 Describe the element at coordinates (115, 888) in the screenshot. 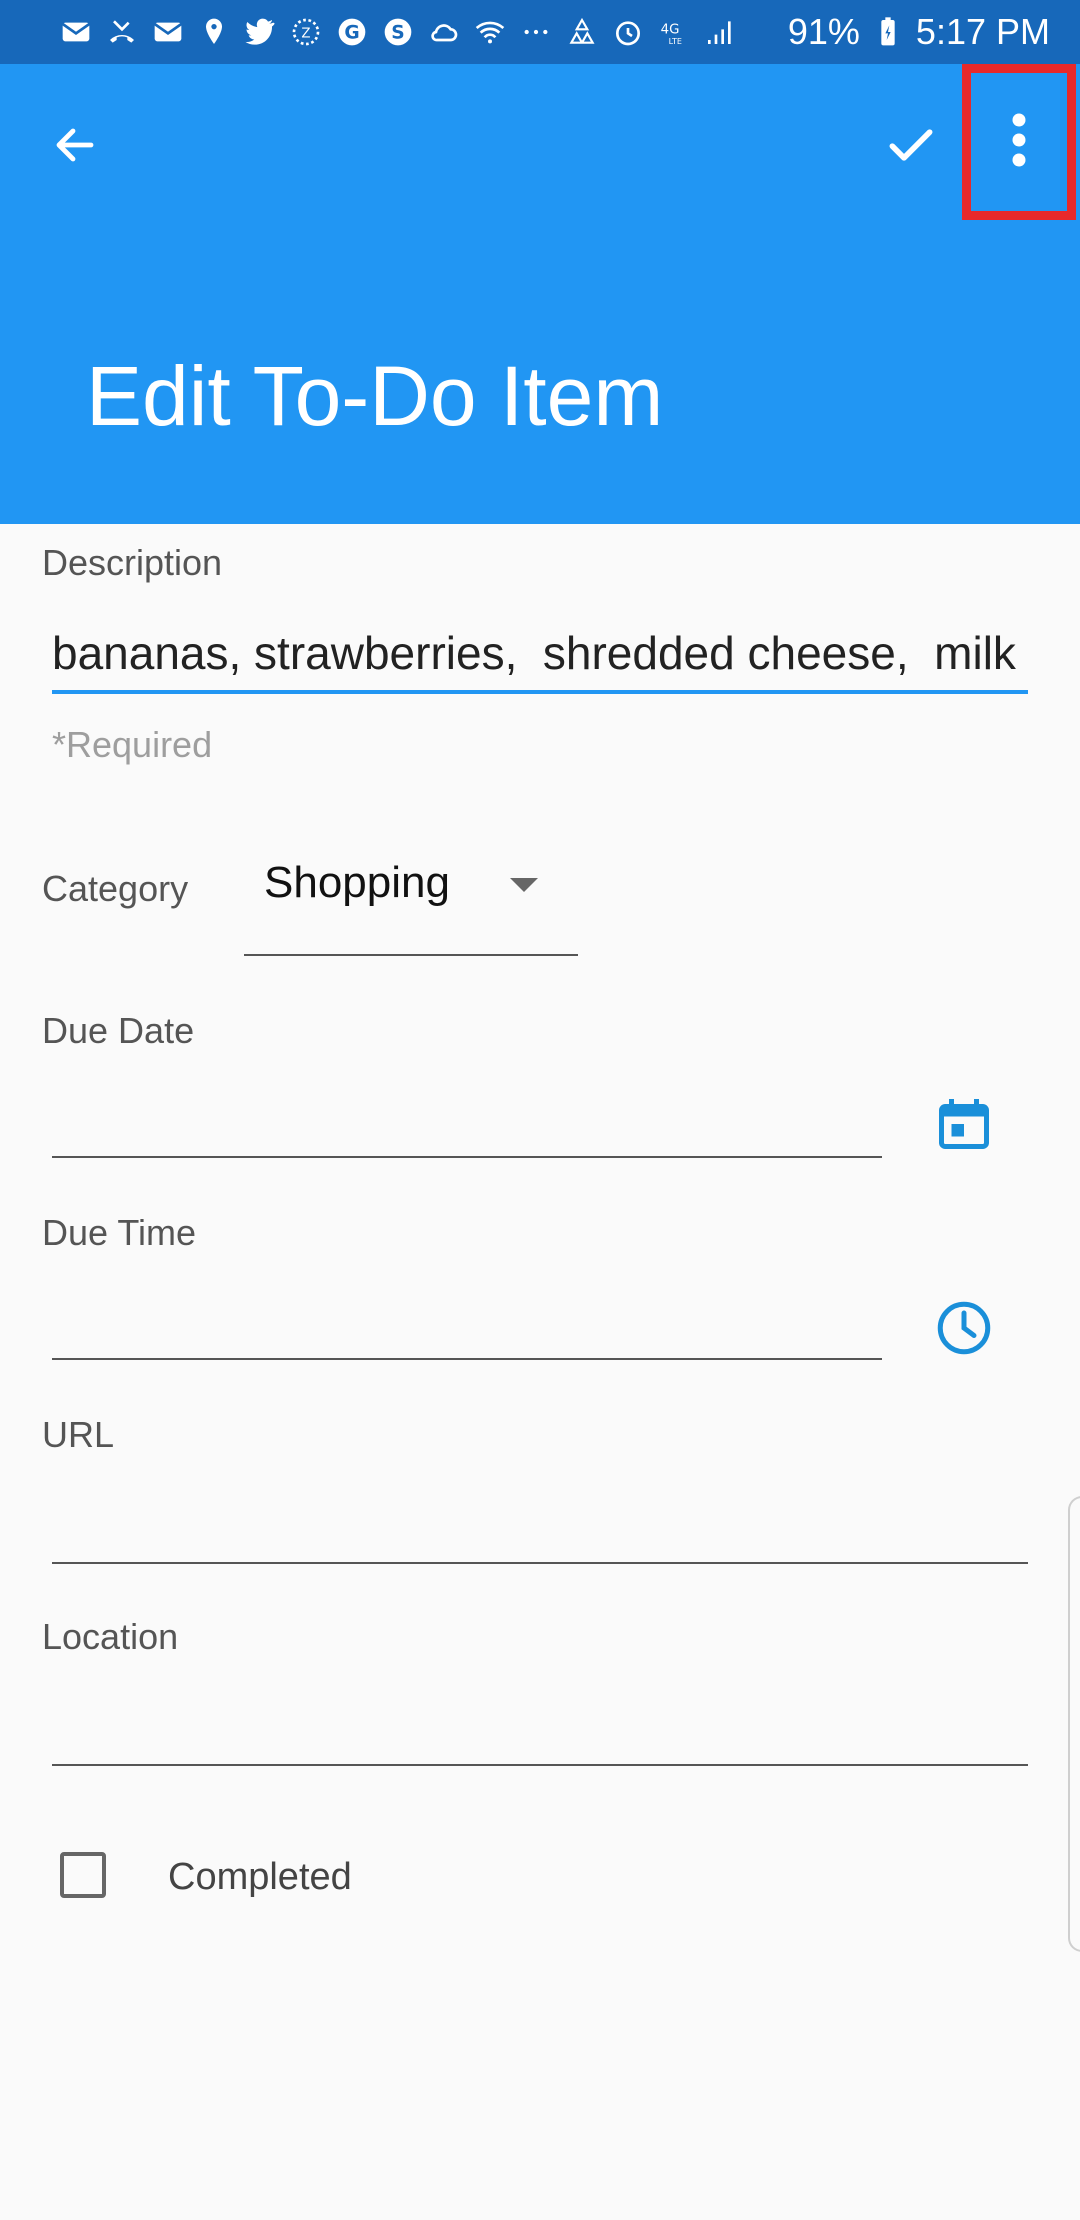

I see `category-label: Category` at that location.